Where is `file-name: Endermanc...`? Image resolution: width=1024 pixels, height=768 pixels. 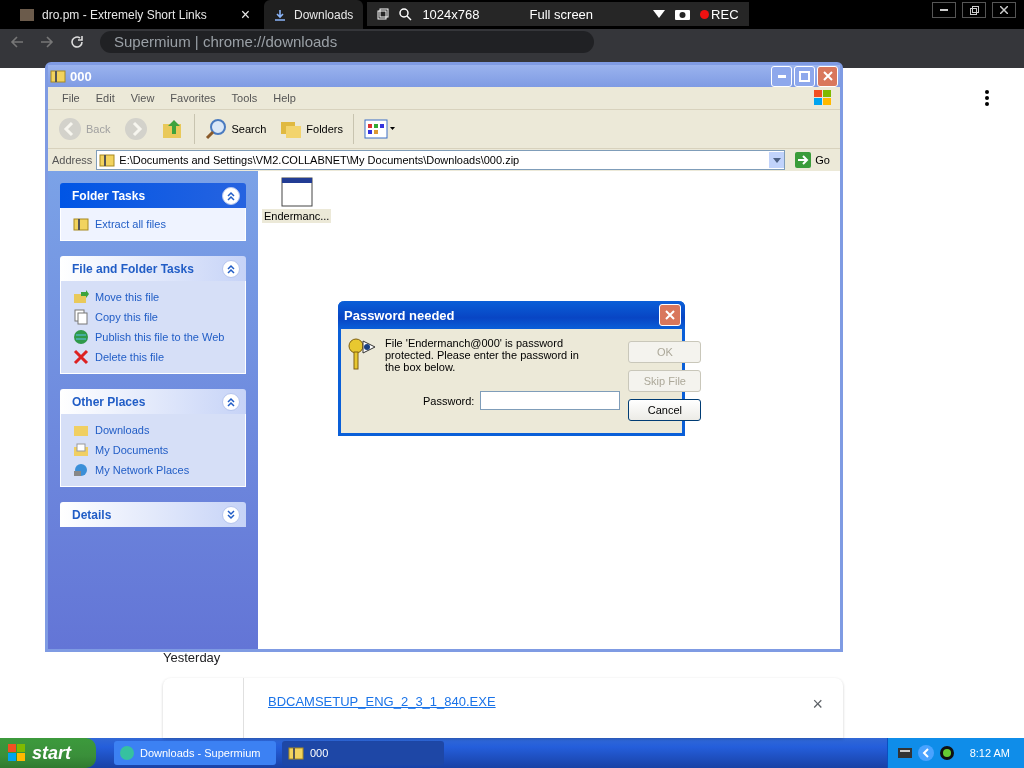 file-name: Endermanc... is located at coordinates (297, 216).